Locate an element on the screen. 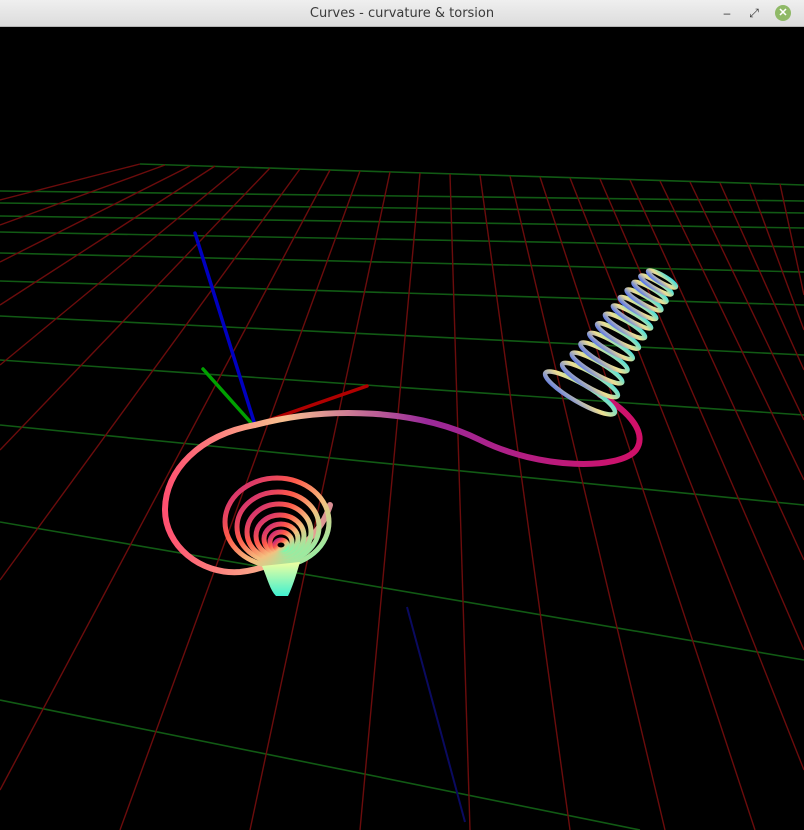  minimize-icon: – is located at coordinates (727, 13).